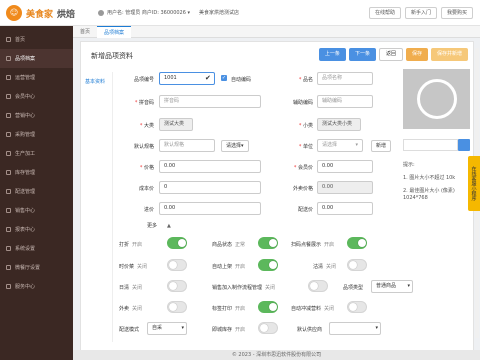 The width and height of the screenshot is (480, 360). What do you see at coordinates (456, 13) in the screenshot?
I see `buy-button: 我要购买` at bounding box center [456, 13].